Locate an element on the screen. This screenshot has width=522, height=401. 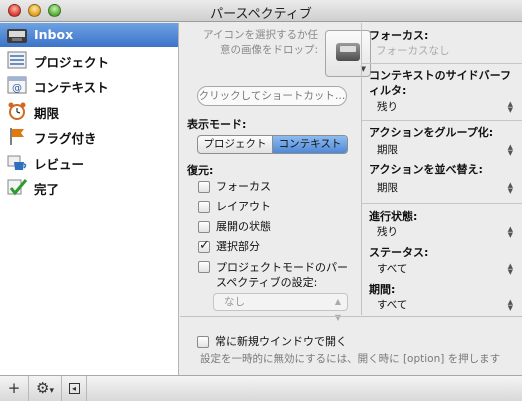
checkbox: ✓ is located at coordinates (204, 245).